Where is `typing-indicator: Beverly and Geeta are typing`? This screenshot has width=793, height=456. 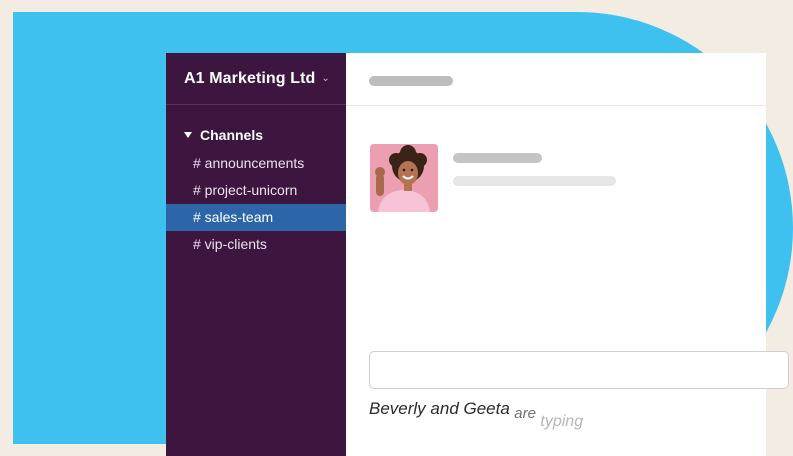
typing-indicator: Beverly and Geeta are typing is located at coordinates (476, 414).